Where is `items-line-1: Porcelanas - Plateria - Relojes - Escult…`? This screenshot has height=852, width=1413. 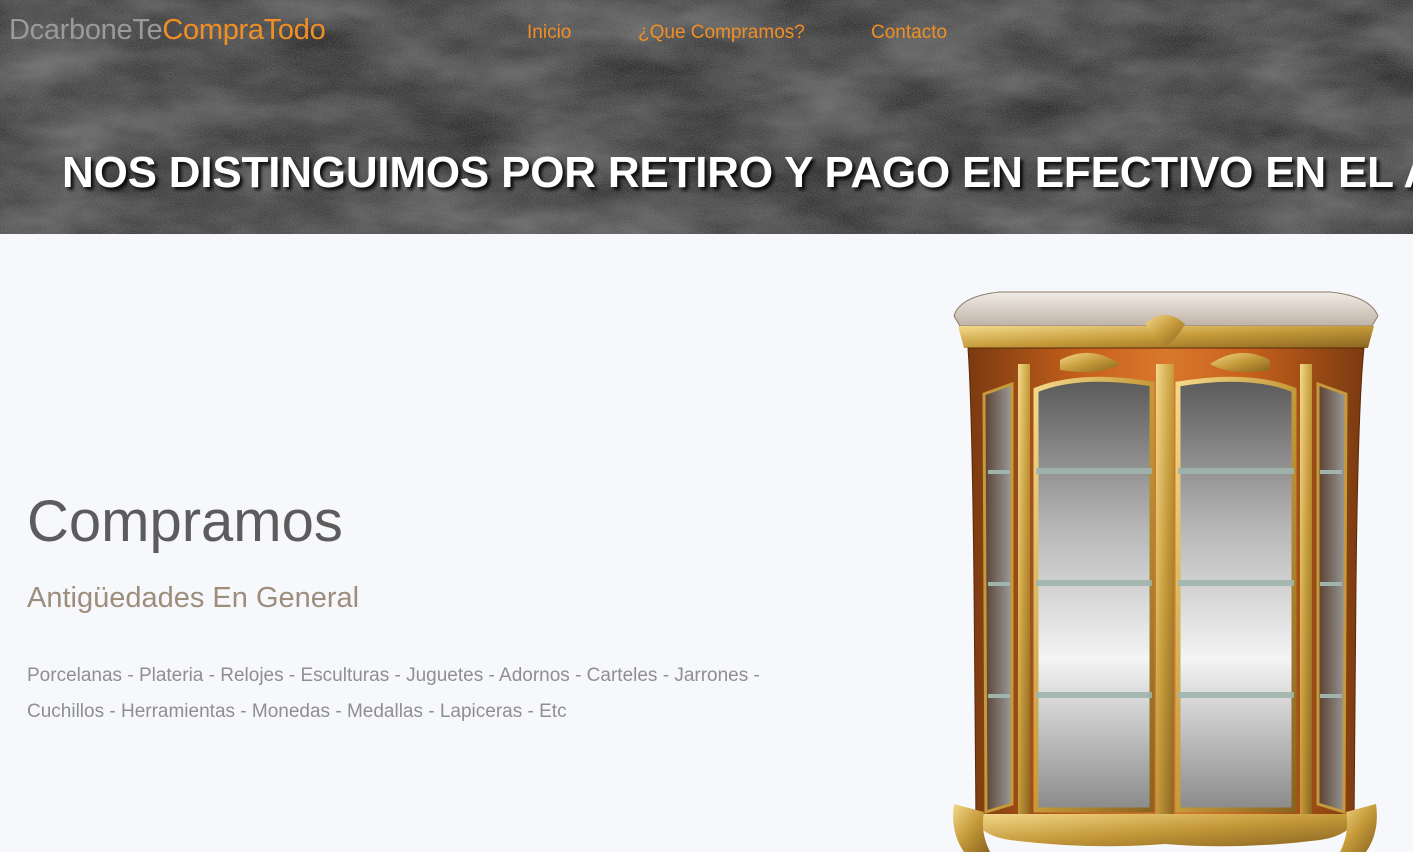 items-line-1: Porcelanas - Plateria - Relojes - Escult… is located at coordinates (393, 675).